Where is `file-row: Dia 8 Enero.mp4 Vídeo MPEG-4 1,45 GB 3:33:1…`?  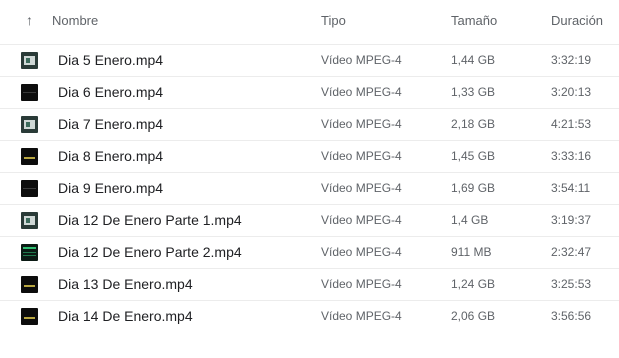 file-row: Dia 8 Enero.mp4 Vídeo MPEG-4 1,45 GB 3:33:1… is located at coordinates (309, 156).